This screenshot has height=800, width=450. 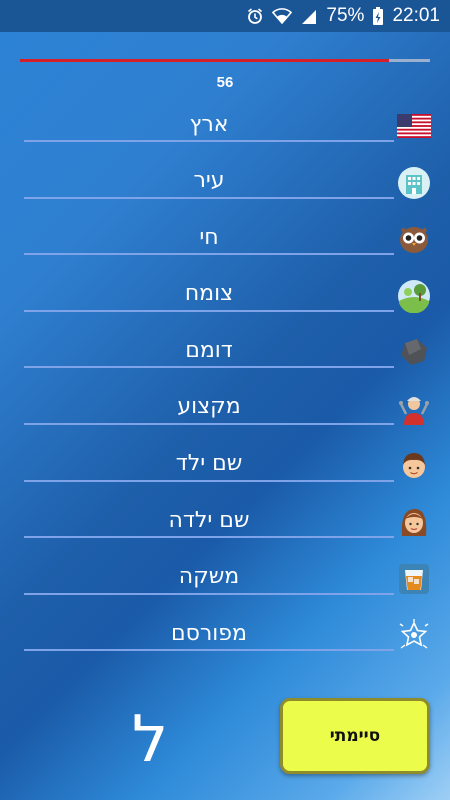 I want to click on category-input: מקצוע, so click(x=209, y=407).